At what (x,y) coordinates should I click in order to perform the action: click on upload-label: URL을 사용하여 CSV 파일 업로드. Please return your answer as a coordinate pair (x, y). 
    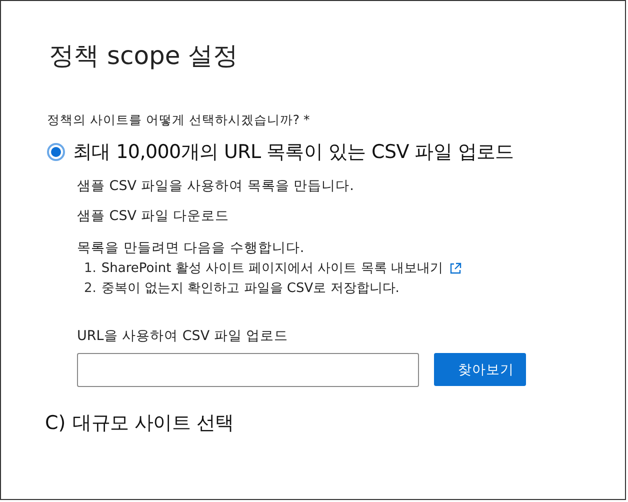
    Looking at the image, I should click on (183, 336).